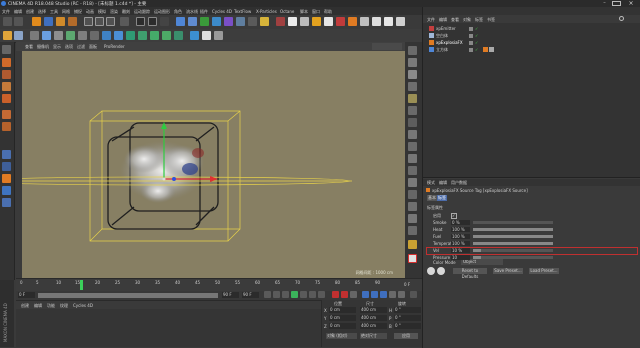 The image size is (640, 348). I want to click on key-rot-icon, so click(383, 294).